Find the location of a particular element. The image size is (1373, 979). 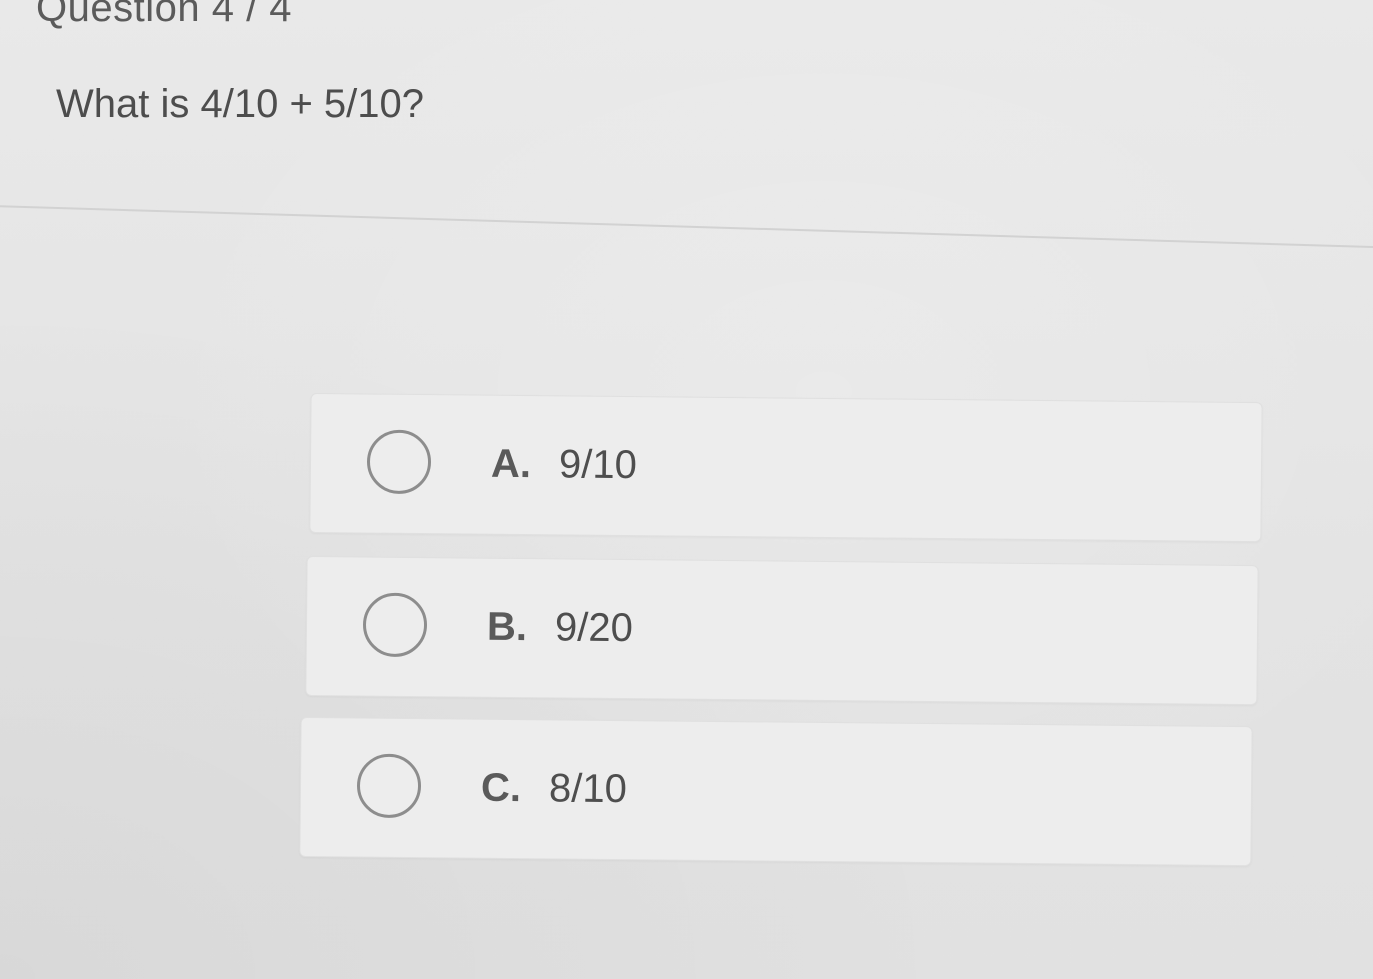

option-letter: A. is located at coordinates (511, 464).